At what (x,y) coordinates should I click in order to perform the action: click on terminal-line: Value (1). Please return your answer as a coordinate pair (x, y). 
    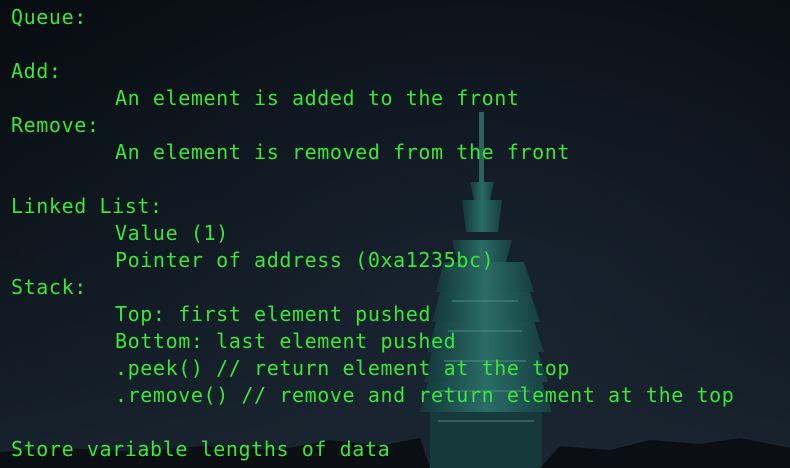
    Looking at the image, I should click on (172, 233).